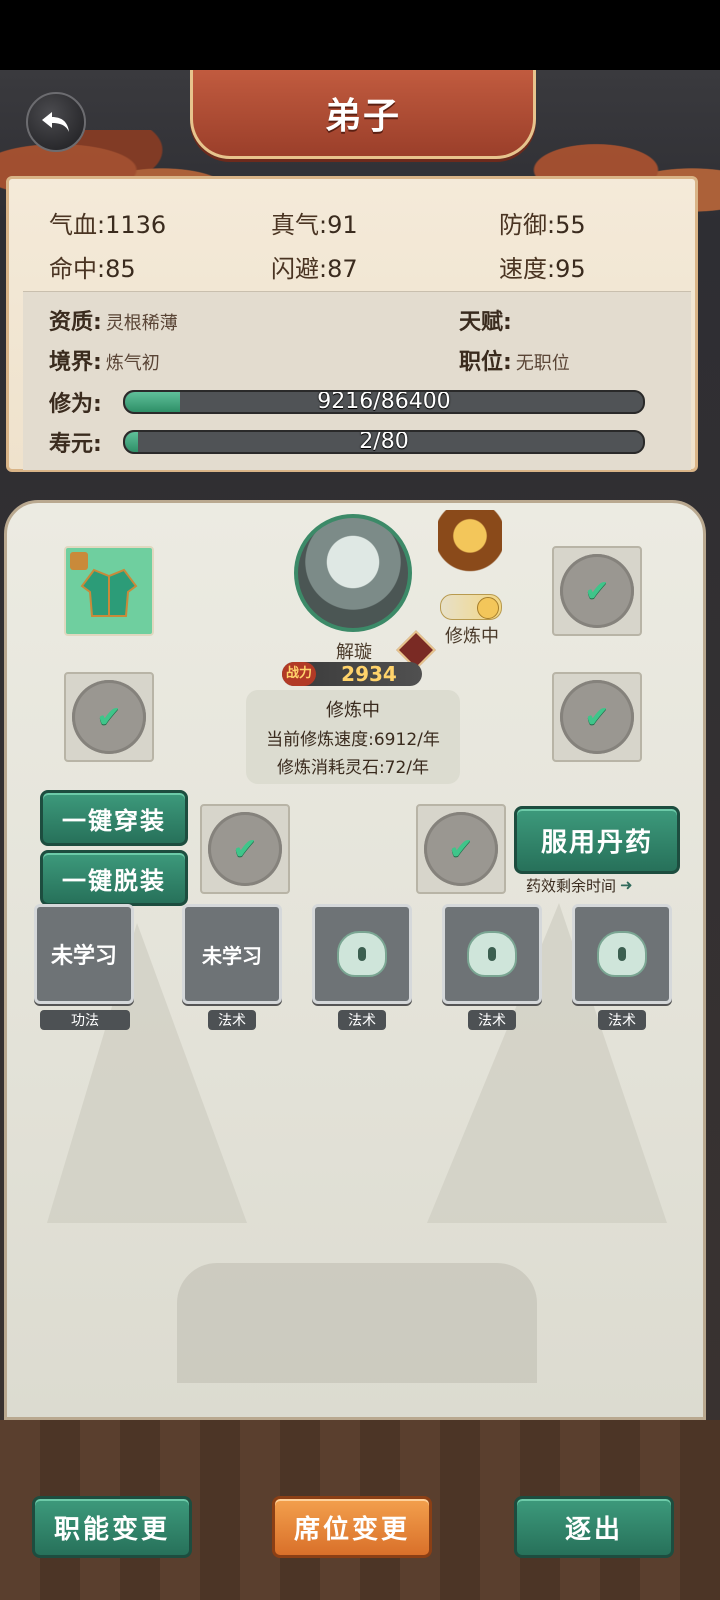  Describe the element at coordinates (232, 1020) in the screenshot. I see `skill-tag-2: 法术` at that location.